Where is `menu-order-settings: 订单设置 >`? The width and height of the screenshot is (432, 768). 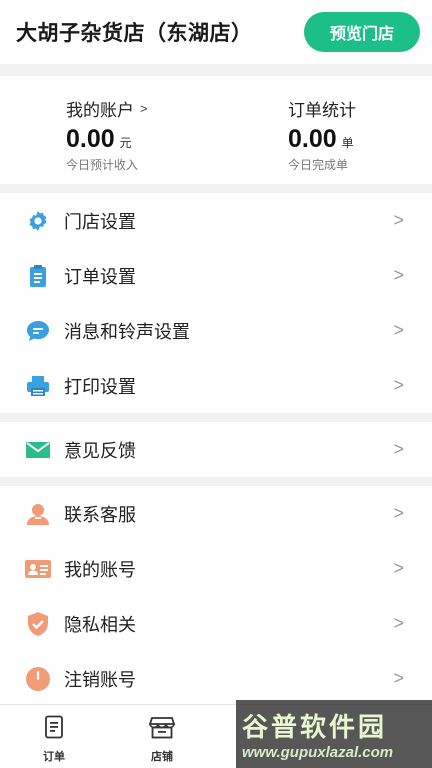
menu-order-settings: 订单设置 > is located at coordinates (216, 275).